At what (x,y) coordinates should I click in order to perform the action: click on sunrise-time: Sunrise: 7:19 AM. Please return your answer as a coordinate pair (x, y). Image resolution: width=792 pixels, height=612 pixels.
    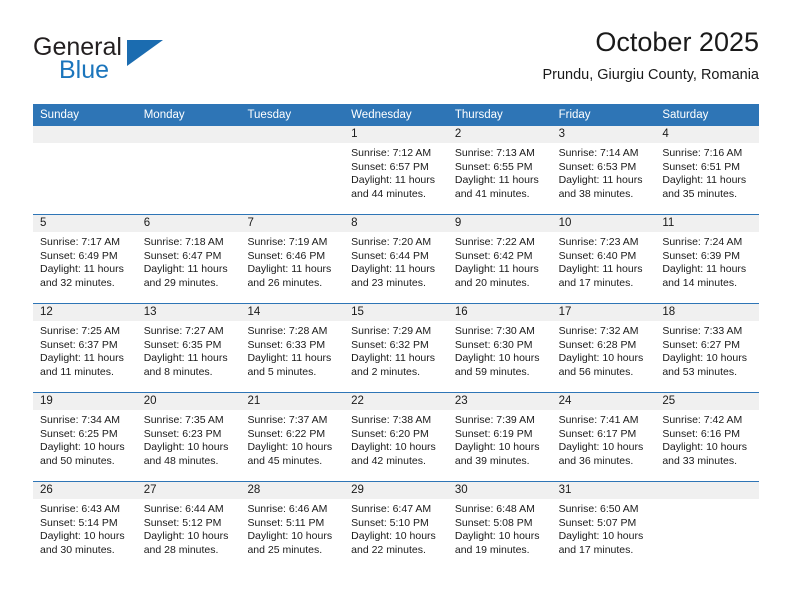
    Looking at the image, I should click on (287, 242).